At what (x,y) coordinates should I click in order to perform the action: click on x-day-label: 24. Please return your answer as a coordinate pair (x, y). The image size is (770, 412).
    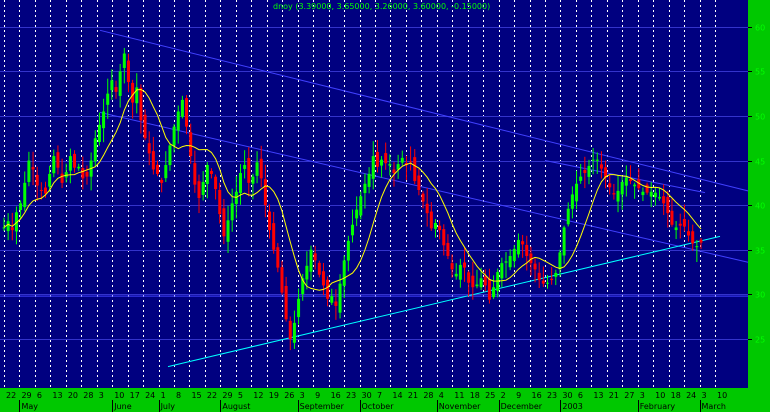
    Looking at the image, I should click on (691, 395).